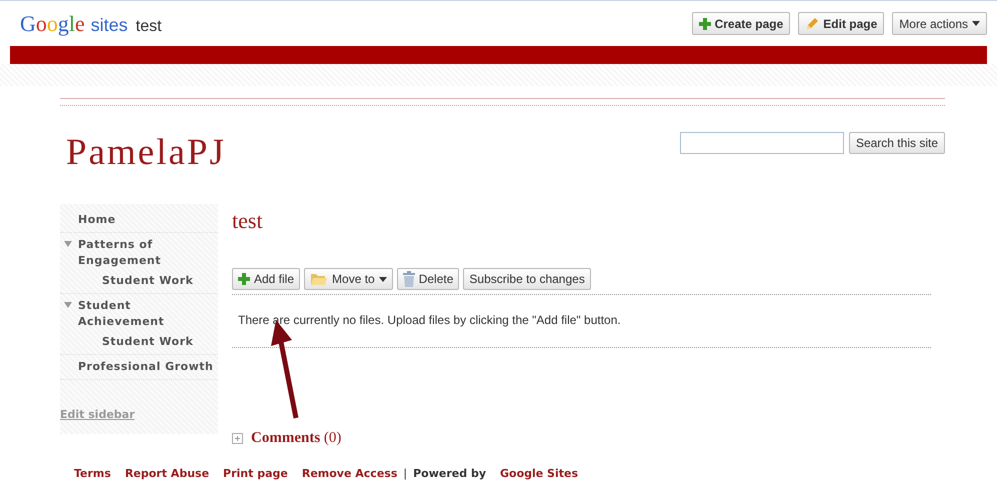 Image resolution: width=997 pixels, height=491 pixels. What do you see at coordinates (146, 367) in the screenshot?
I see `sidebar-item: Professional Growth` at bounding box center [146, 367].